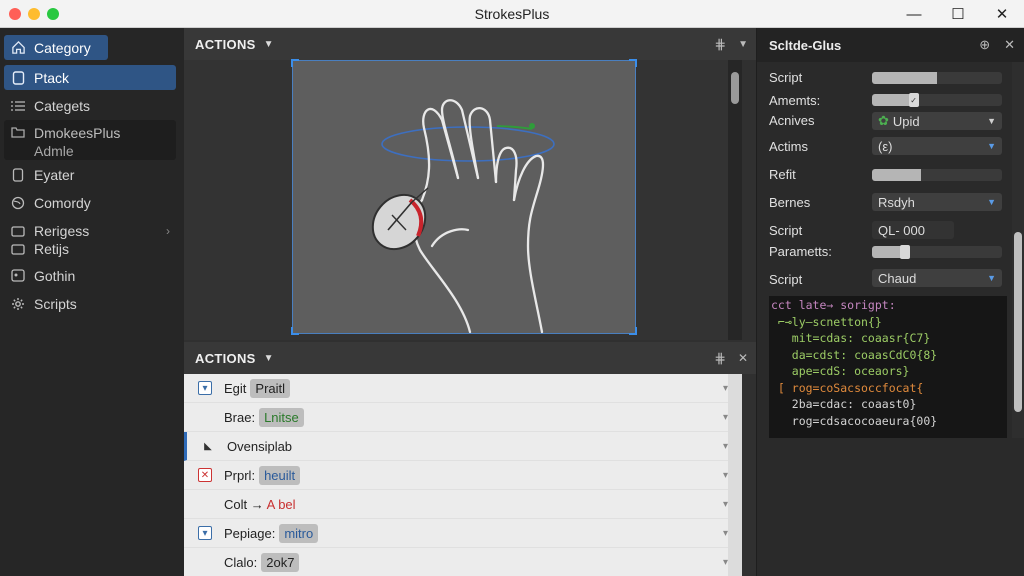 Image resolution: width=1024 pixels, height=576 pixels. Describe the element at coordinates (54, 151) in the screenshot. I see `sidebar-item-sublabel: Admle` at that location.